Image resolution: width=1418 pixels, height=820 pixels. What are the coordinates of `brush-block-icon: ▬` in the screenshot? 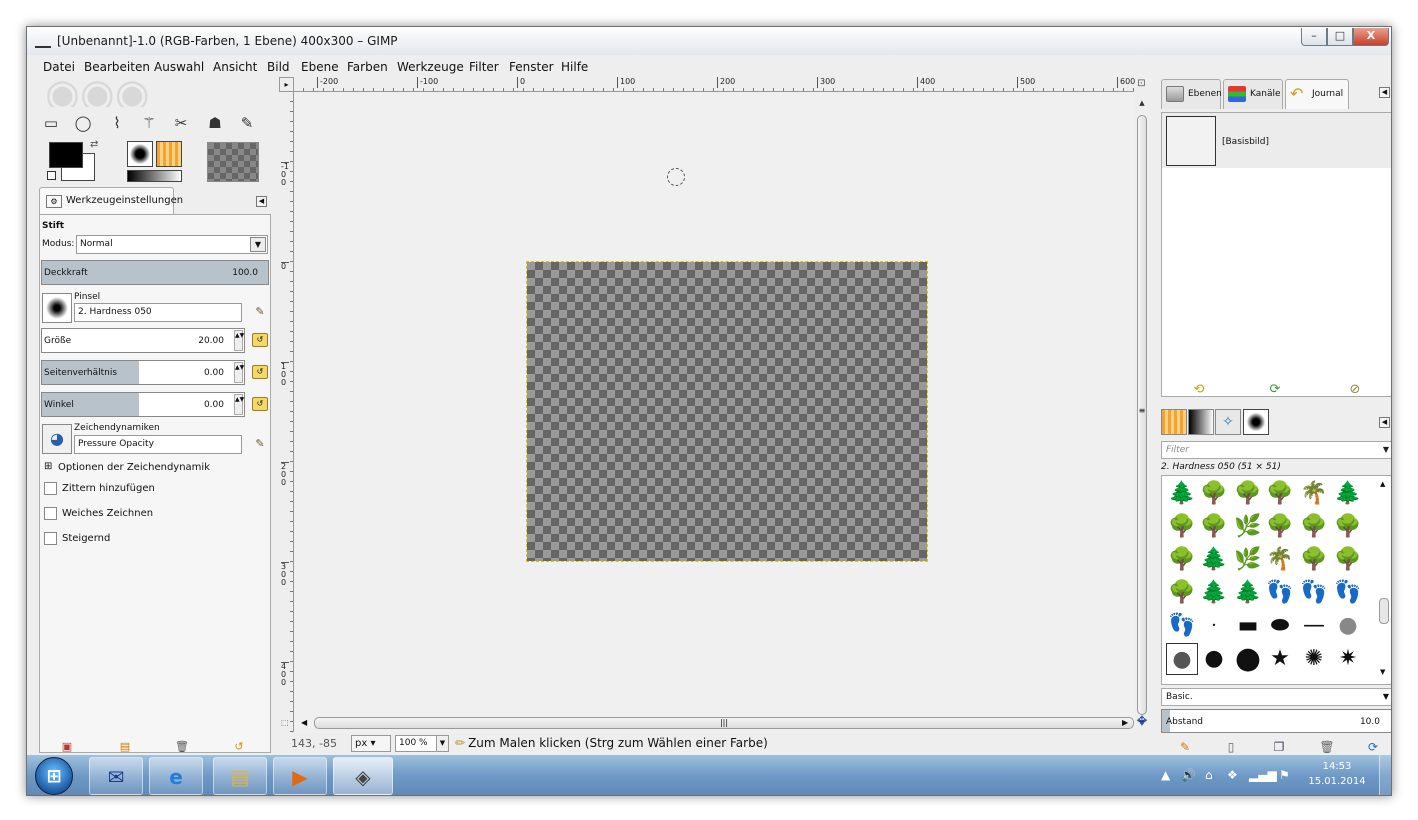 It's located at (1248, 626).